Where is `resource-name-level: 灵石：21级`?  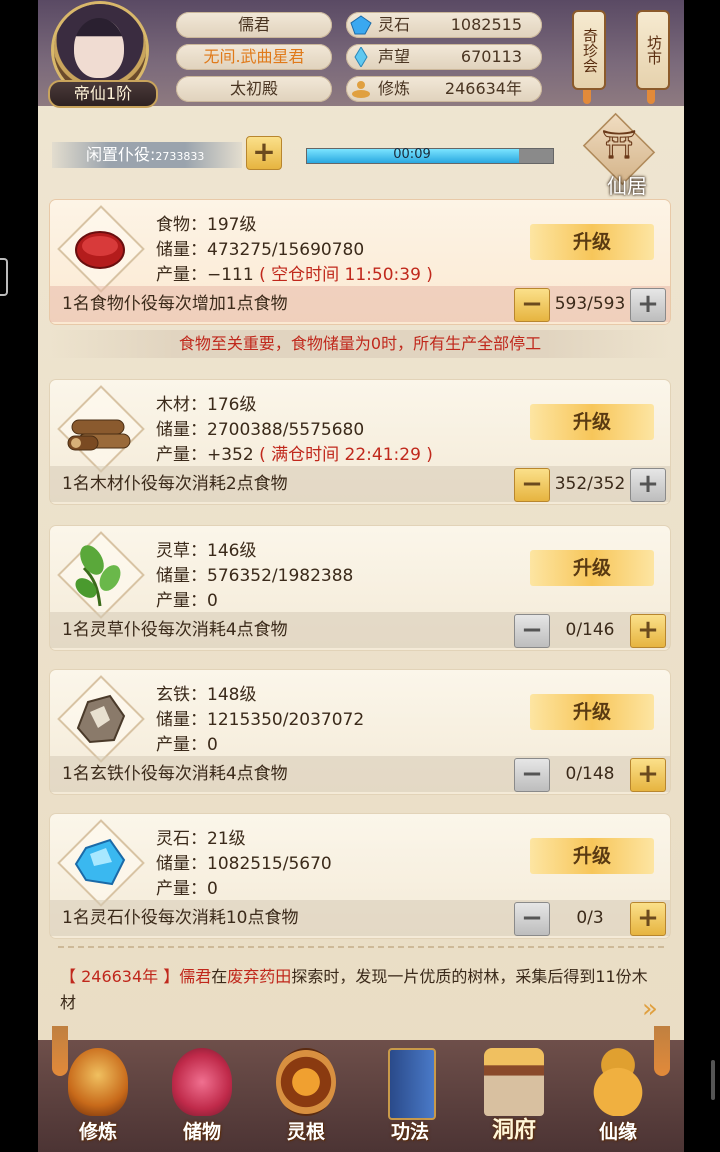
resource-name-level: 灵石：21级 is located at coordinates (201, 839).